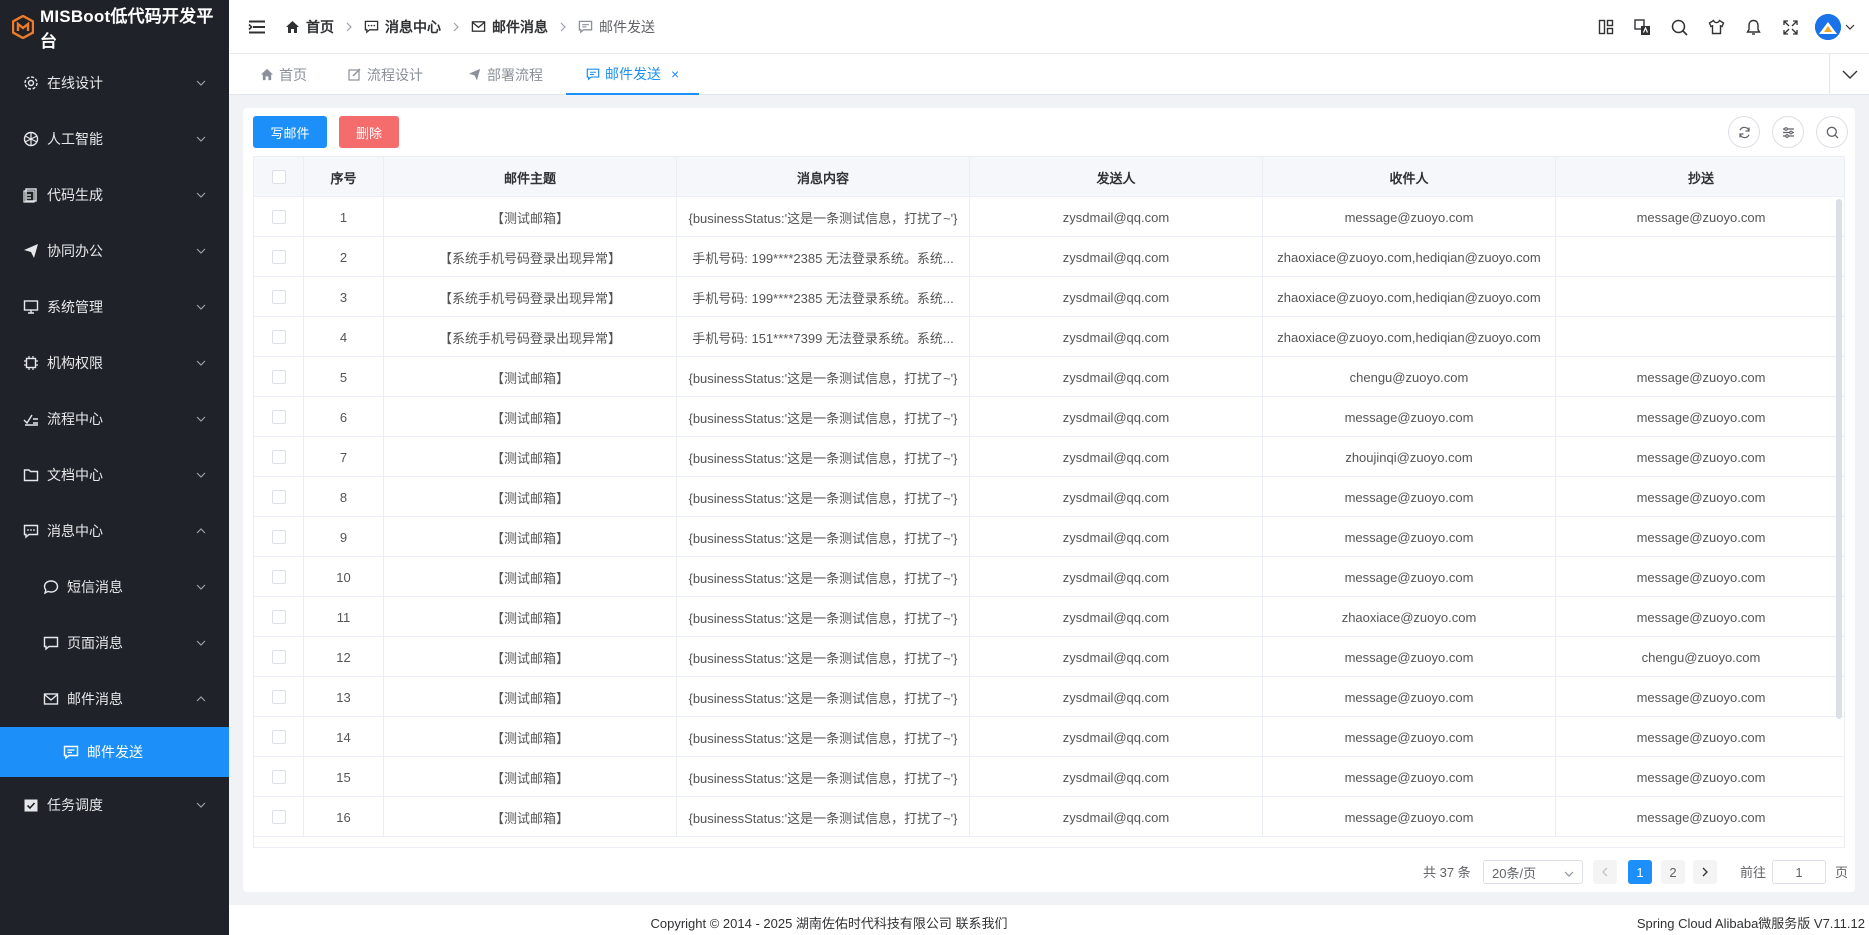 The height and width of the screenshot is (935, 1869). Describe the element at coordinates (114, 83) in the screenshot. I see `sidebar-item-online-design: 在线设计` at that location.